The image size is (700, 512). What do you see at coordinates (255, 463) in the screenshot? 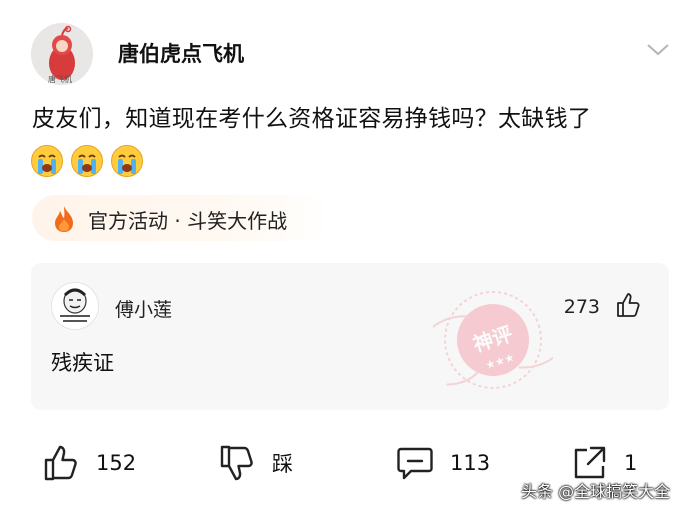
I see `dislike-button: 踩` at bounding box center [255, 463].